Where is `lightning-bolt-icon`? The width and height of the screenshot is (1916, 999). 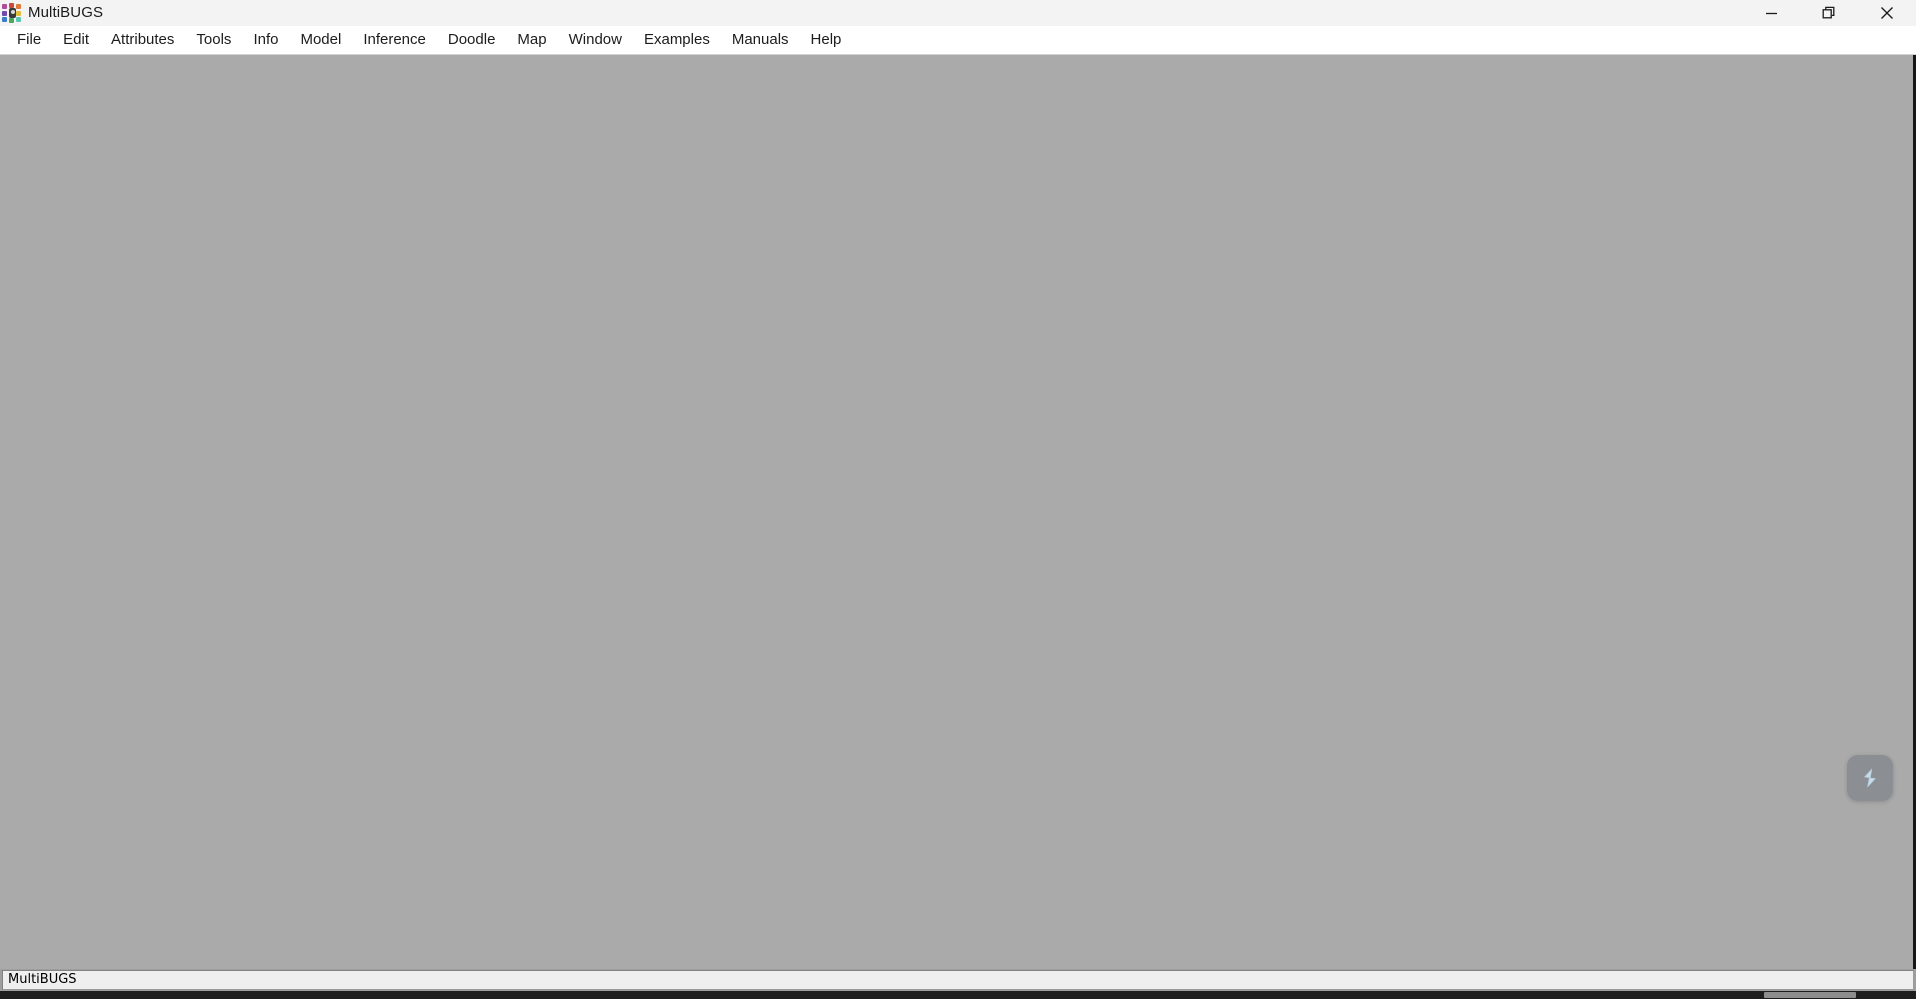 lightning-bolt-icon is located at coordinates (1870, 778).